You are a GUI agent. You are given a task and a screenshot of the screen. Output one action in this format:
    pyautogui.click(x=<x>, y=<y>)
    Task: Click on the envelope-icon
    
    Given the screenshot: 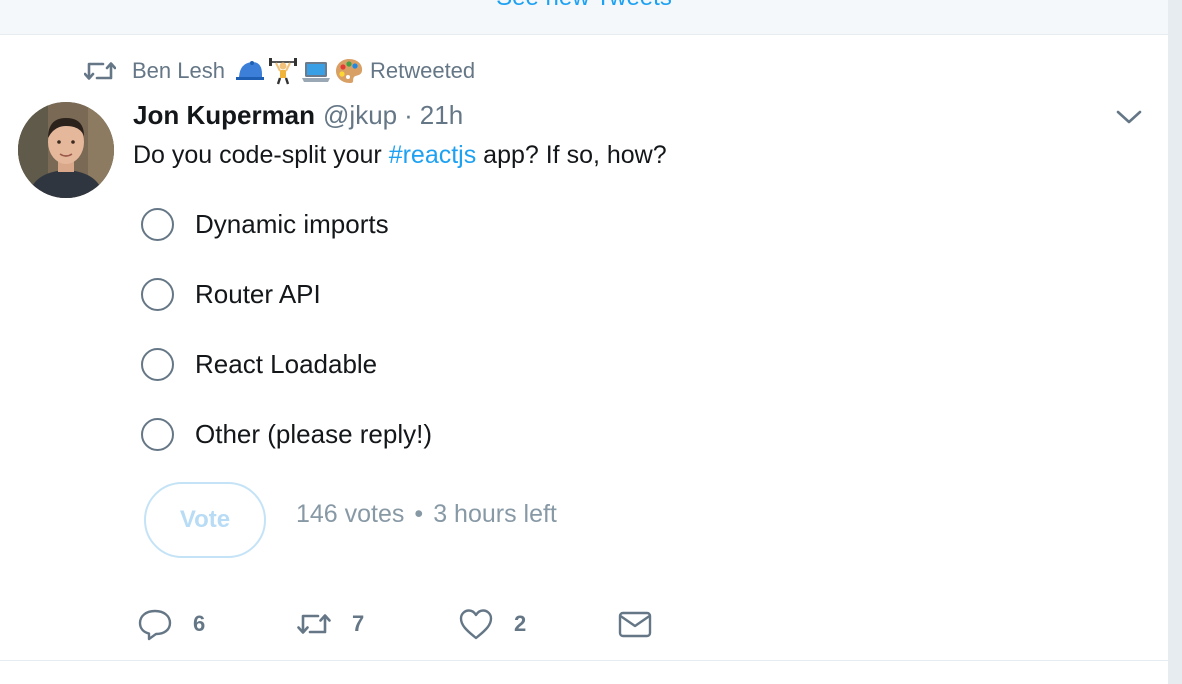 What is the action you would take?
    pyautogui.click(x=635, y=624)
    